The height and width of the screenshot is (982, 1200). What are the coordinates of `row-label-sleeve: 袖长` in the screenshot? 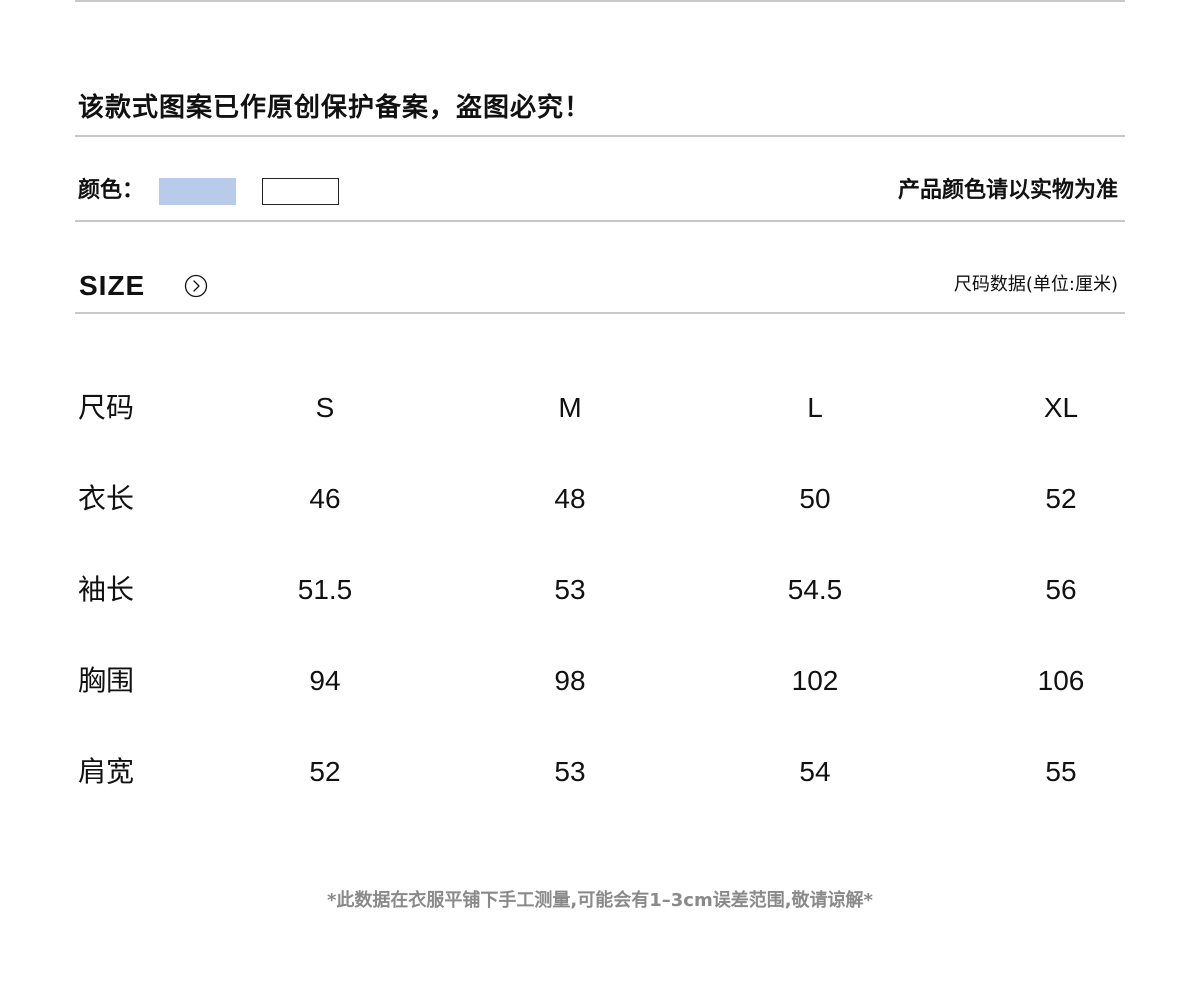 It's located at (106, 589).